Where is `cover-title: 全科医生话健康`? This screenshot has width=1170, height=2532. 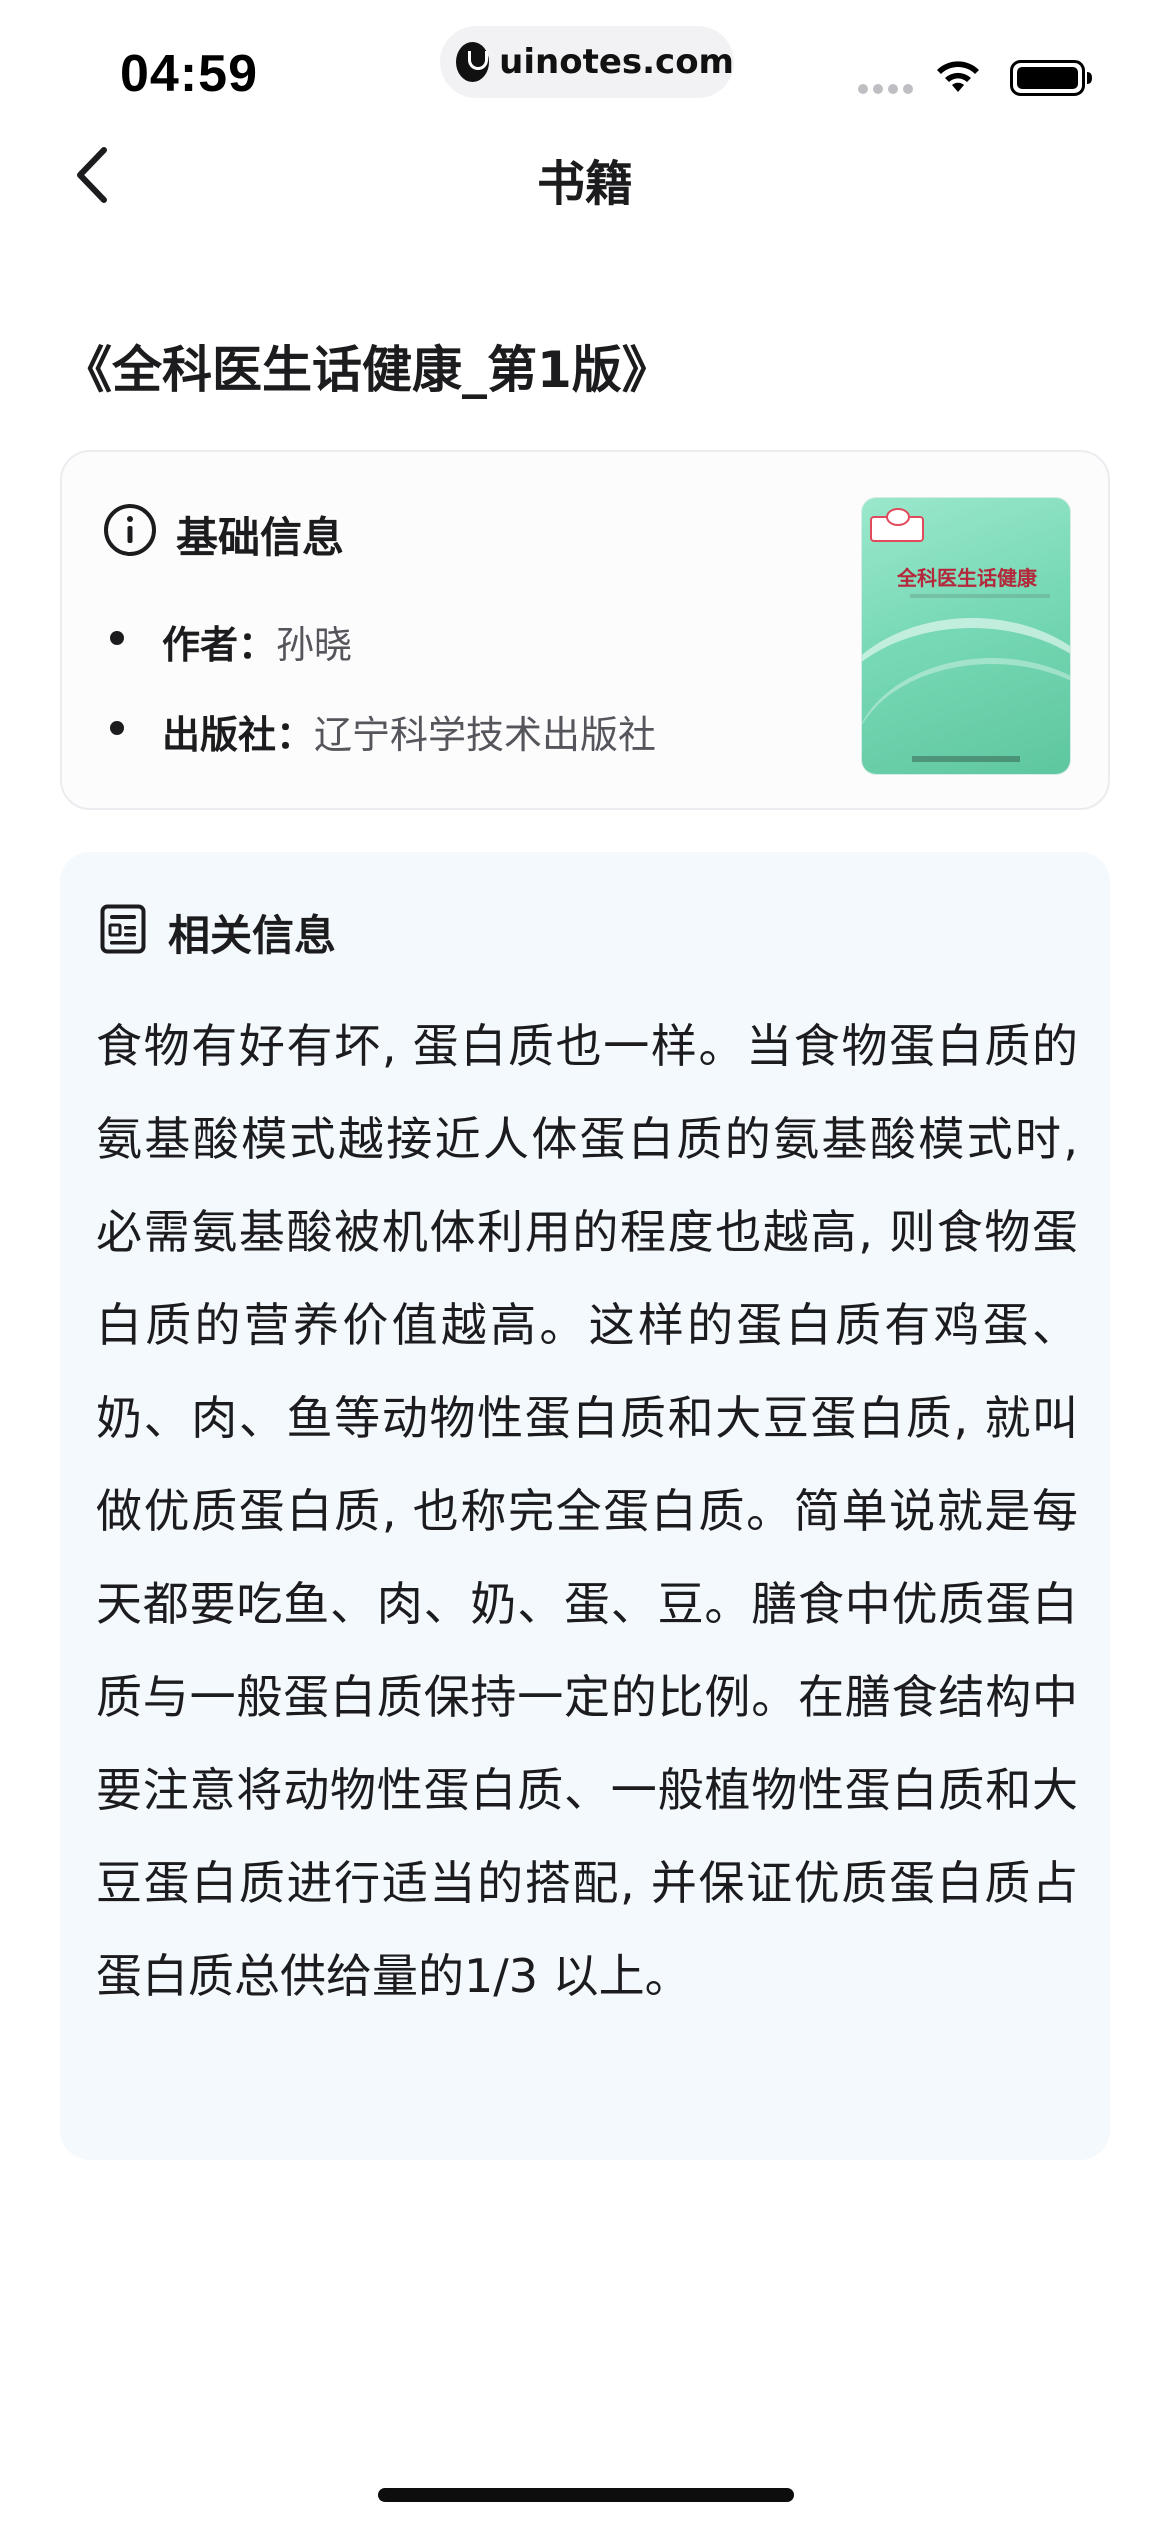
cover-title: 全科医生话健康 is located at coordinates (967, 578).